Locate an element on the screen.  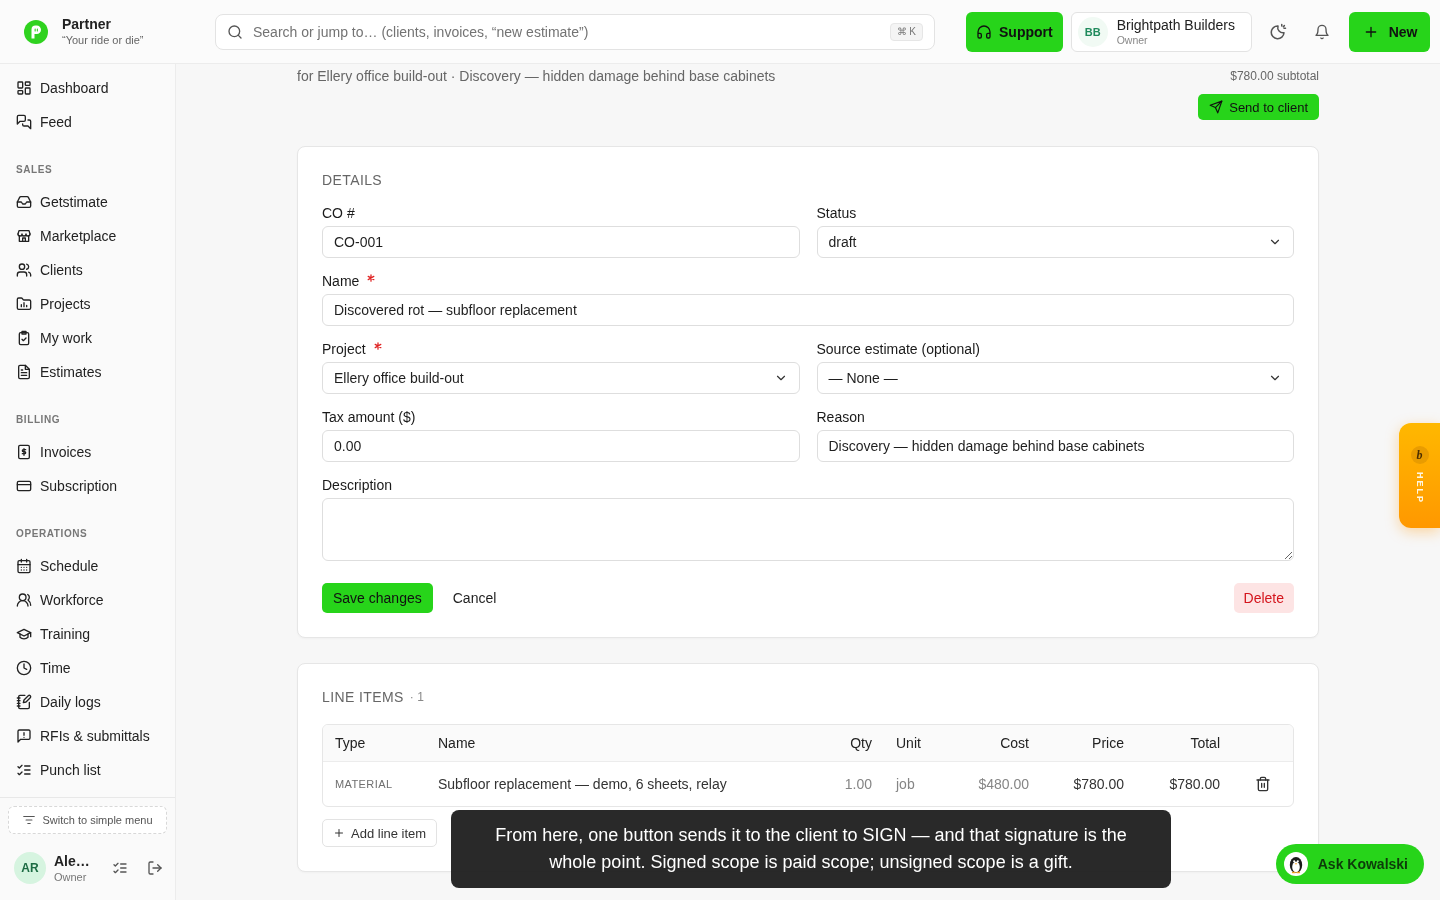
textarea-field is located at coordinates (808, 529).